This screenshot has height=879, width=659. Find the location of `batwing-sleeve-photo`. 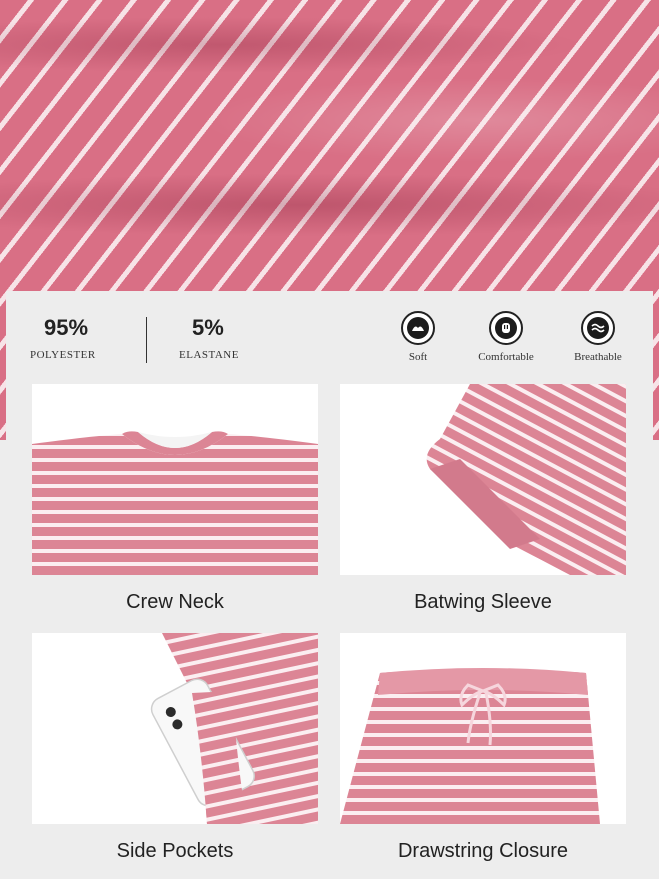

batwing-sleeve-photo is located at coordinates (483, 479).